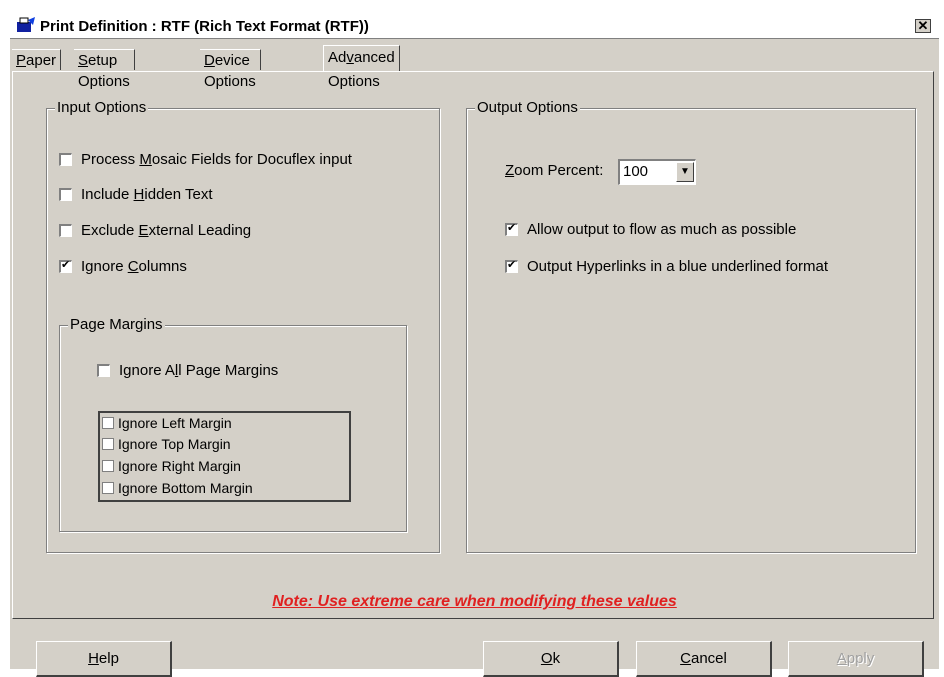 The height and width of the screenshot is (677, 944). Describe the element at coordinates (102, 107) in the screenshot. I see `input-options-label: Input Options` at that location.